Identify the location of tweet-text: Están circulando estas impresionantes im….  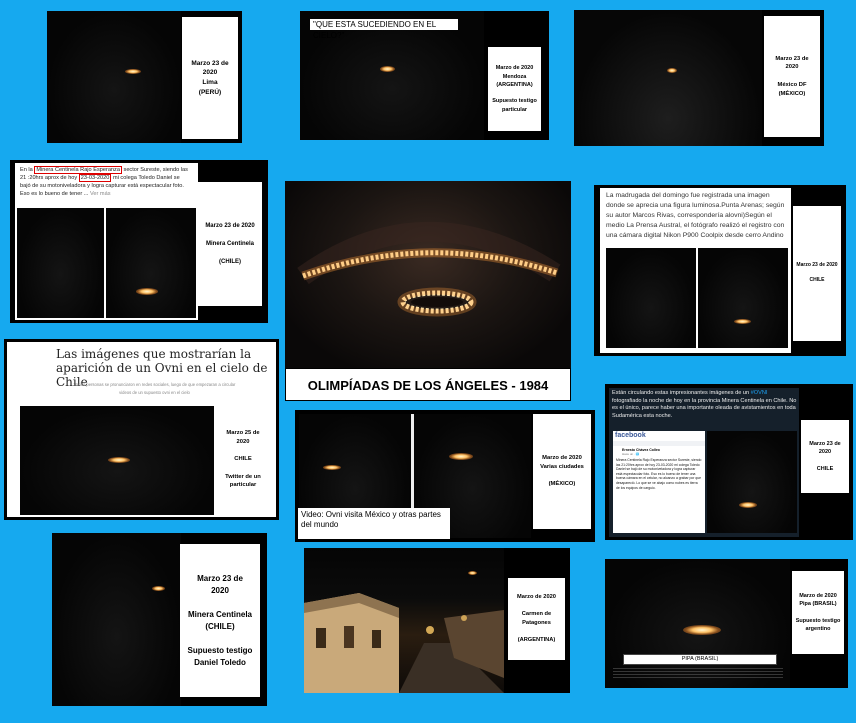
(704, 405).